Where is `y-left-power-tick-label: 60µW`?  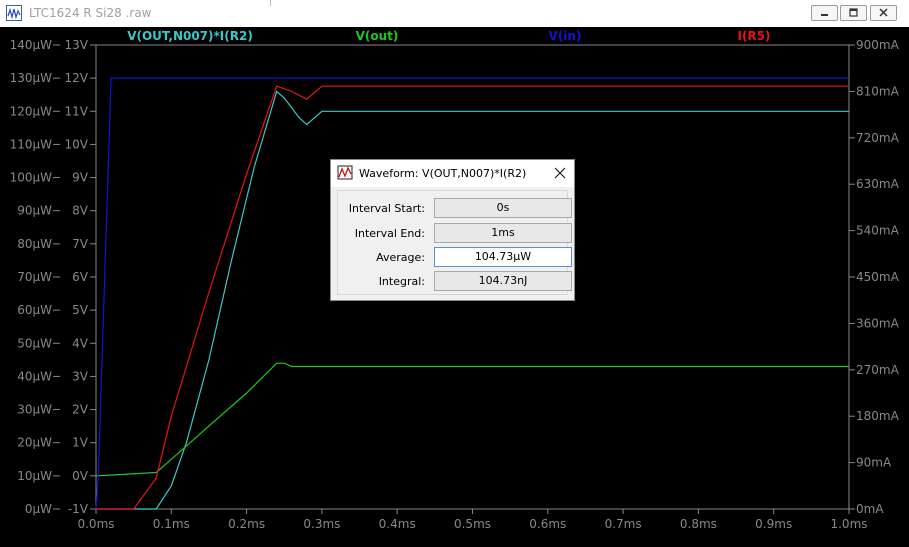 y-left-power-tick-label: 60µW is located at coordinates (34, 310).